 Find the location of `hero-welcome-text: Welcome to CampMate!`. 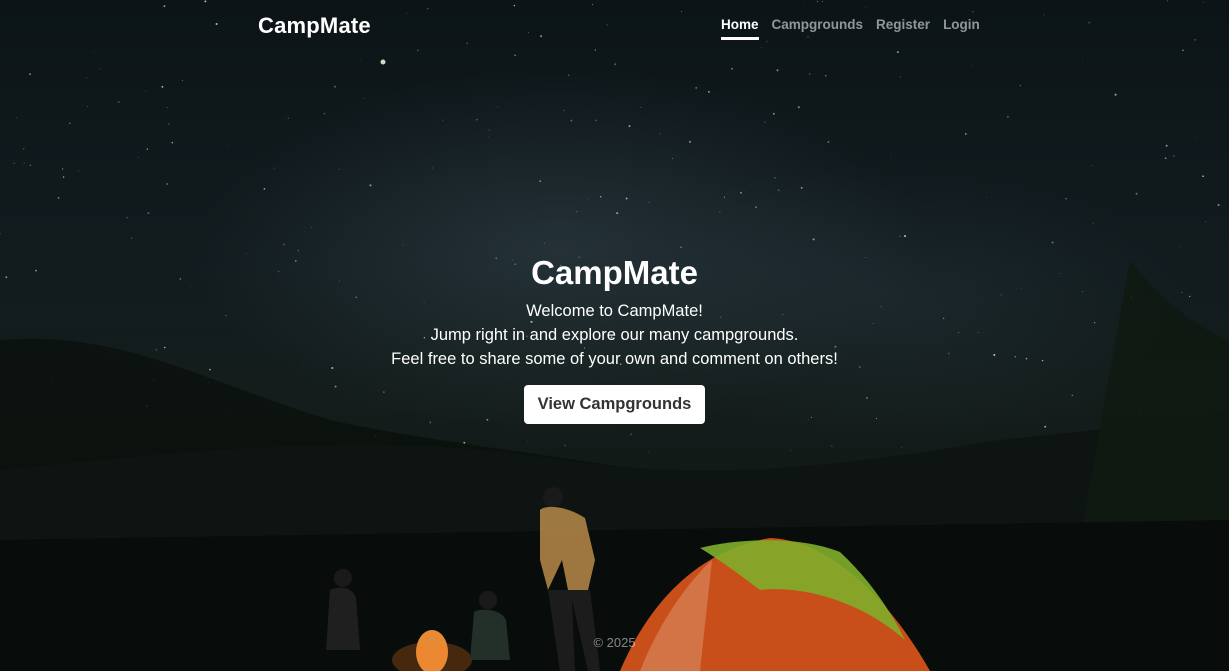

hero-welcome-text: Welcome to CampMate! is located at coordinates (614, 311).